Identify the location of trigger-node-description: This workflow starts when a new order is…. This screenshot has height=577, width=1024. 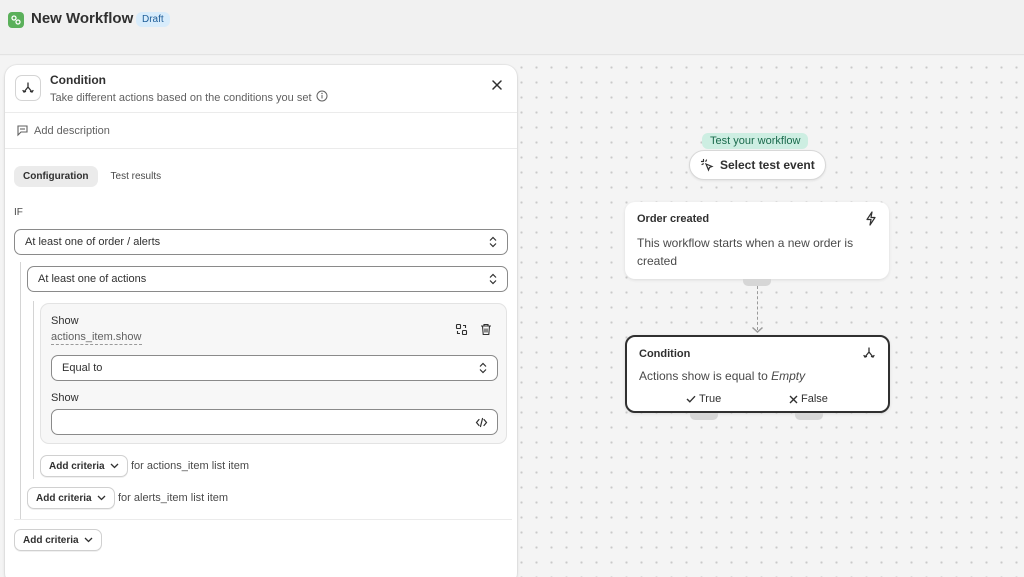
(745, 252).